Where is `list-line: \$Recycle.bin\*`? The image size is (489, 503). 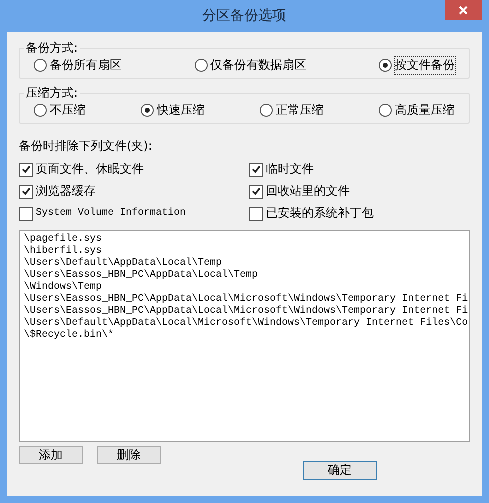 list-line: \$Recycle.bin\* is located at coordinates (70, 336).